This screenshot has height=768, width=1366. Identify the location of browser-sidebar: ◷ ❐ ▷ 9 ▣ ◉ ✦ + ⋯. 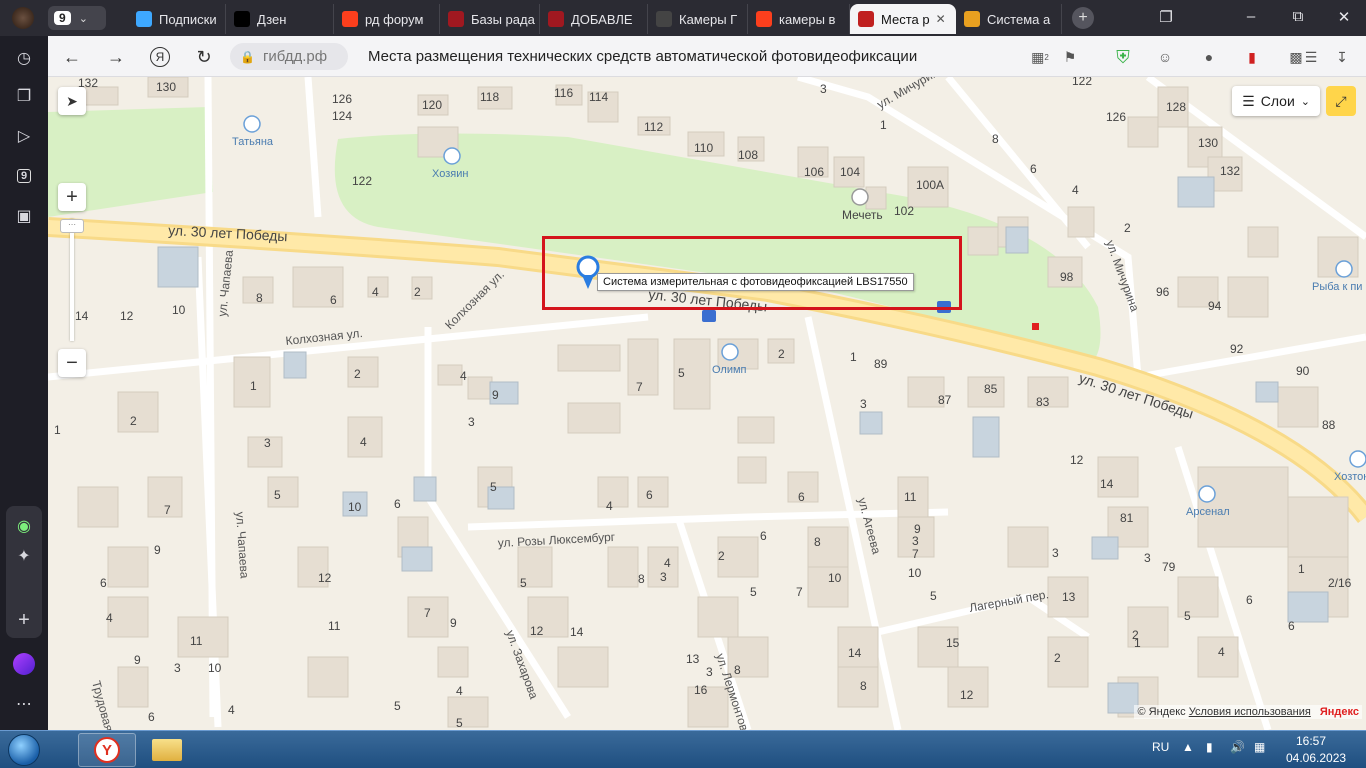
(24, 383).